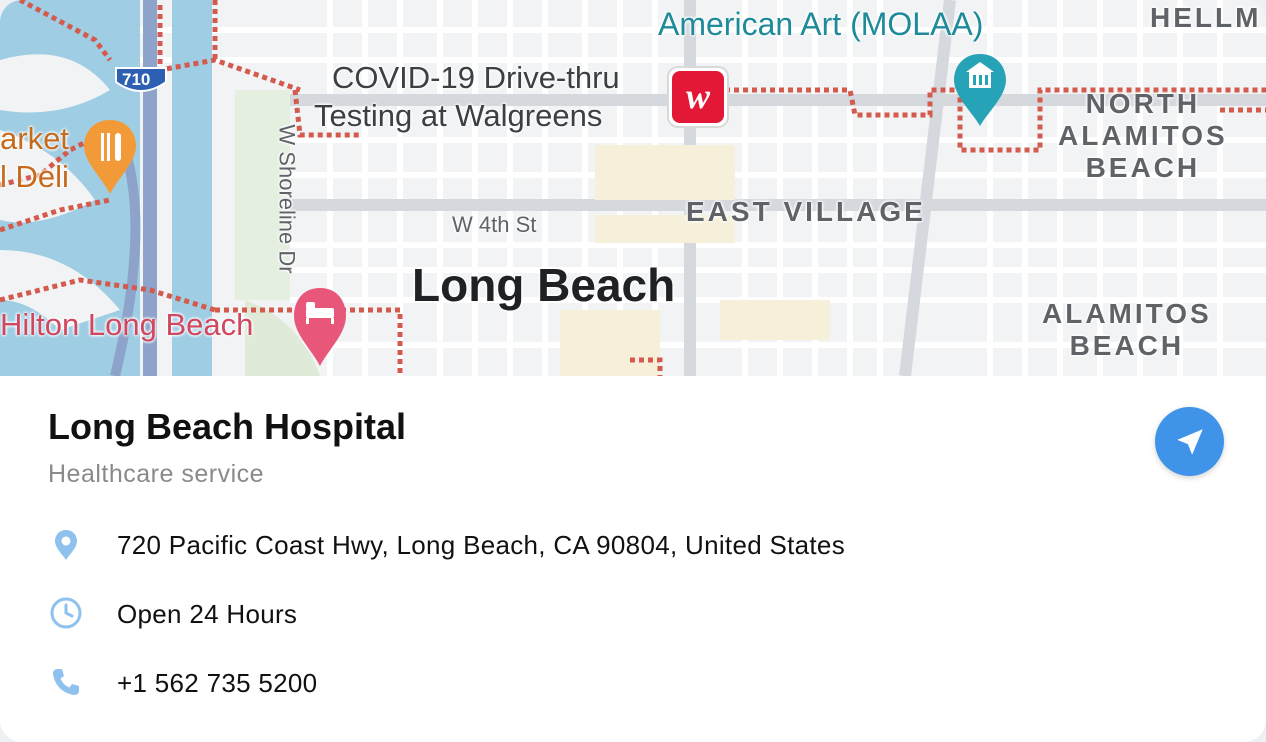  What do you see at coordinates (34, 177) in the screenshot?
I see `market-deli-label-line2: l Deli` at bounding box center [34, 177].